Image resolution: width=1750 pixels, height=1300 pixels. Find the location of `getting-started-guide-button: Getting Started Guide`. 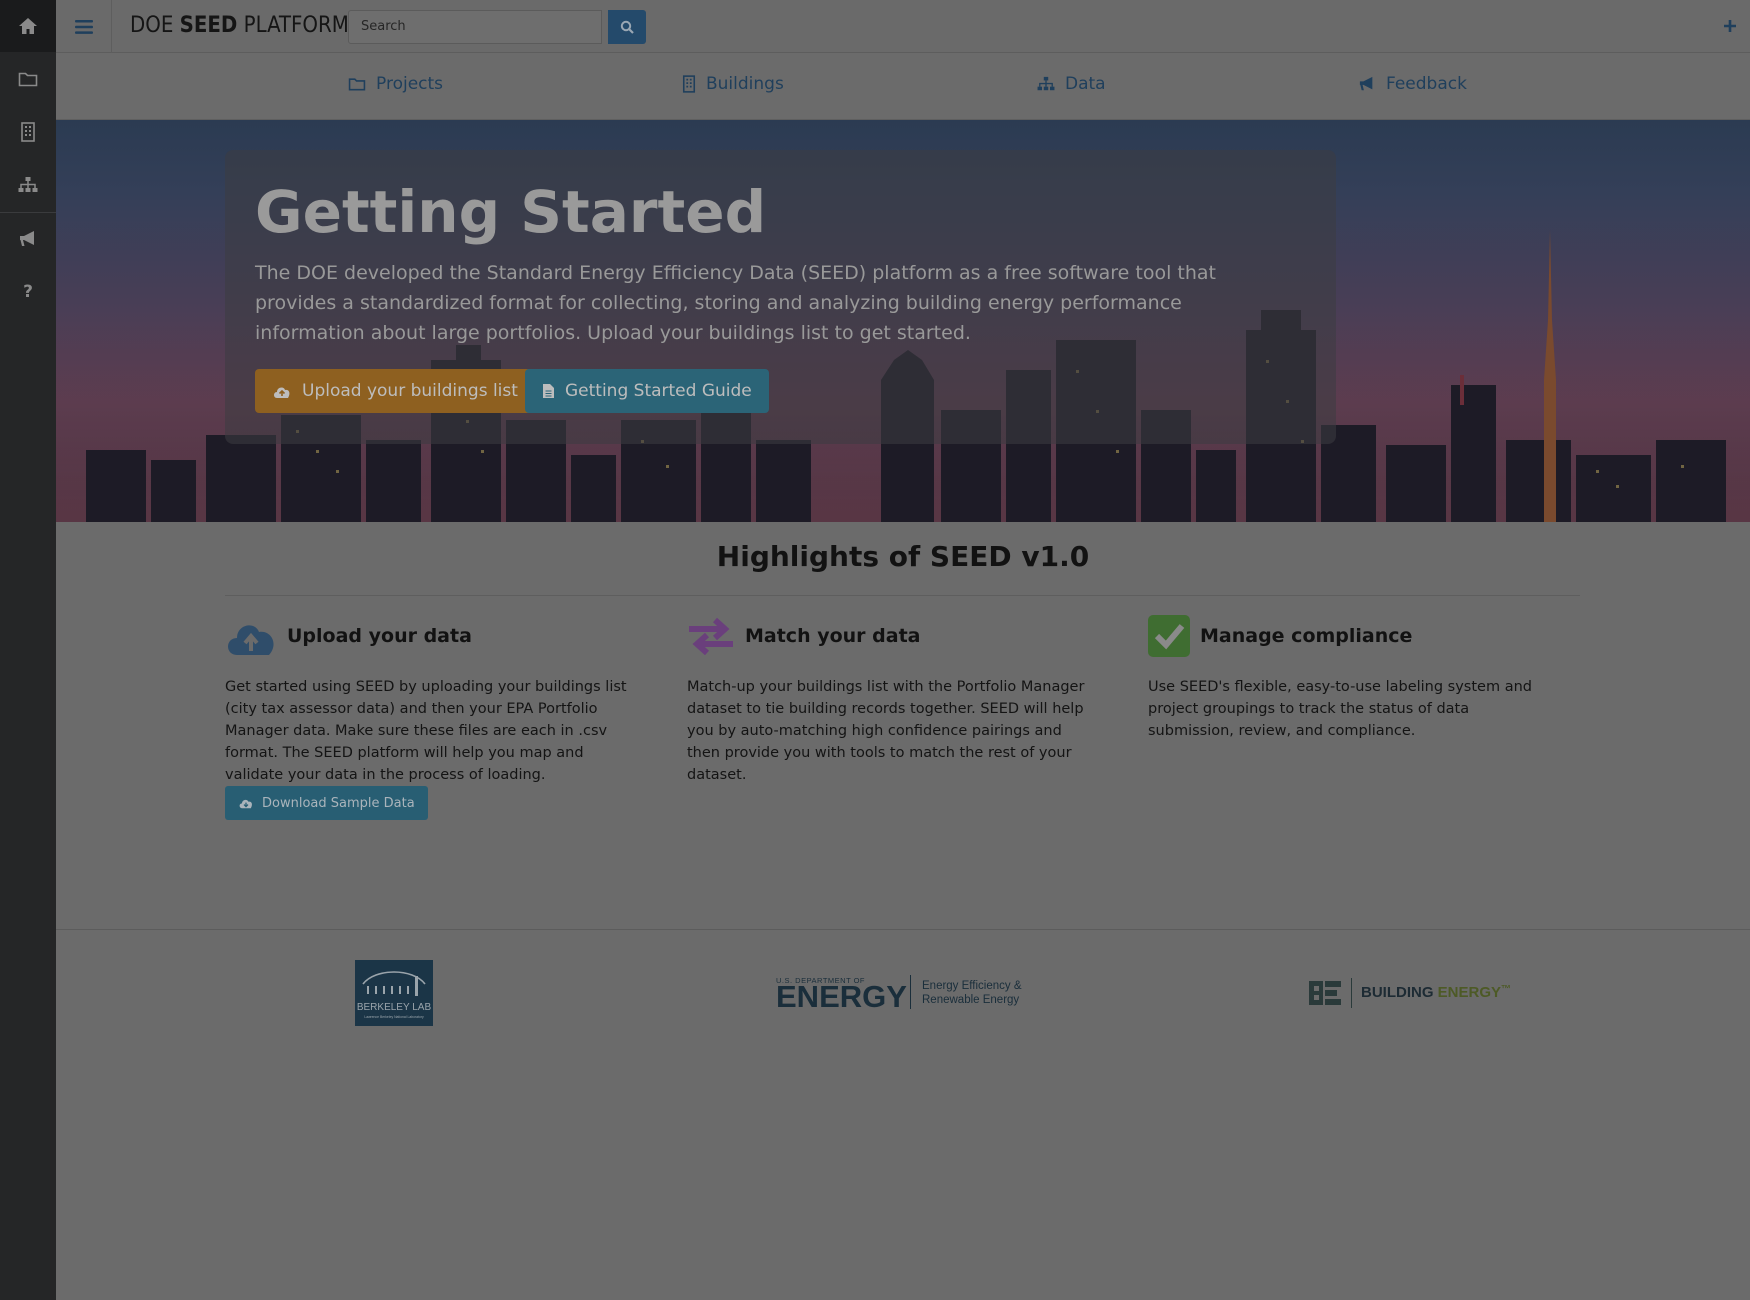

getting-started-guide-button: Getting Started Guide is located at coordinates (647, 391).